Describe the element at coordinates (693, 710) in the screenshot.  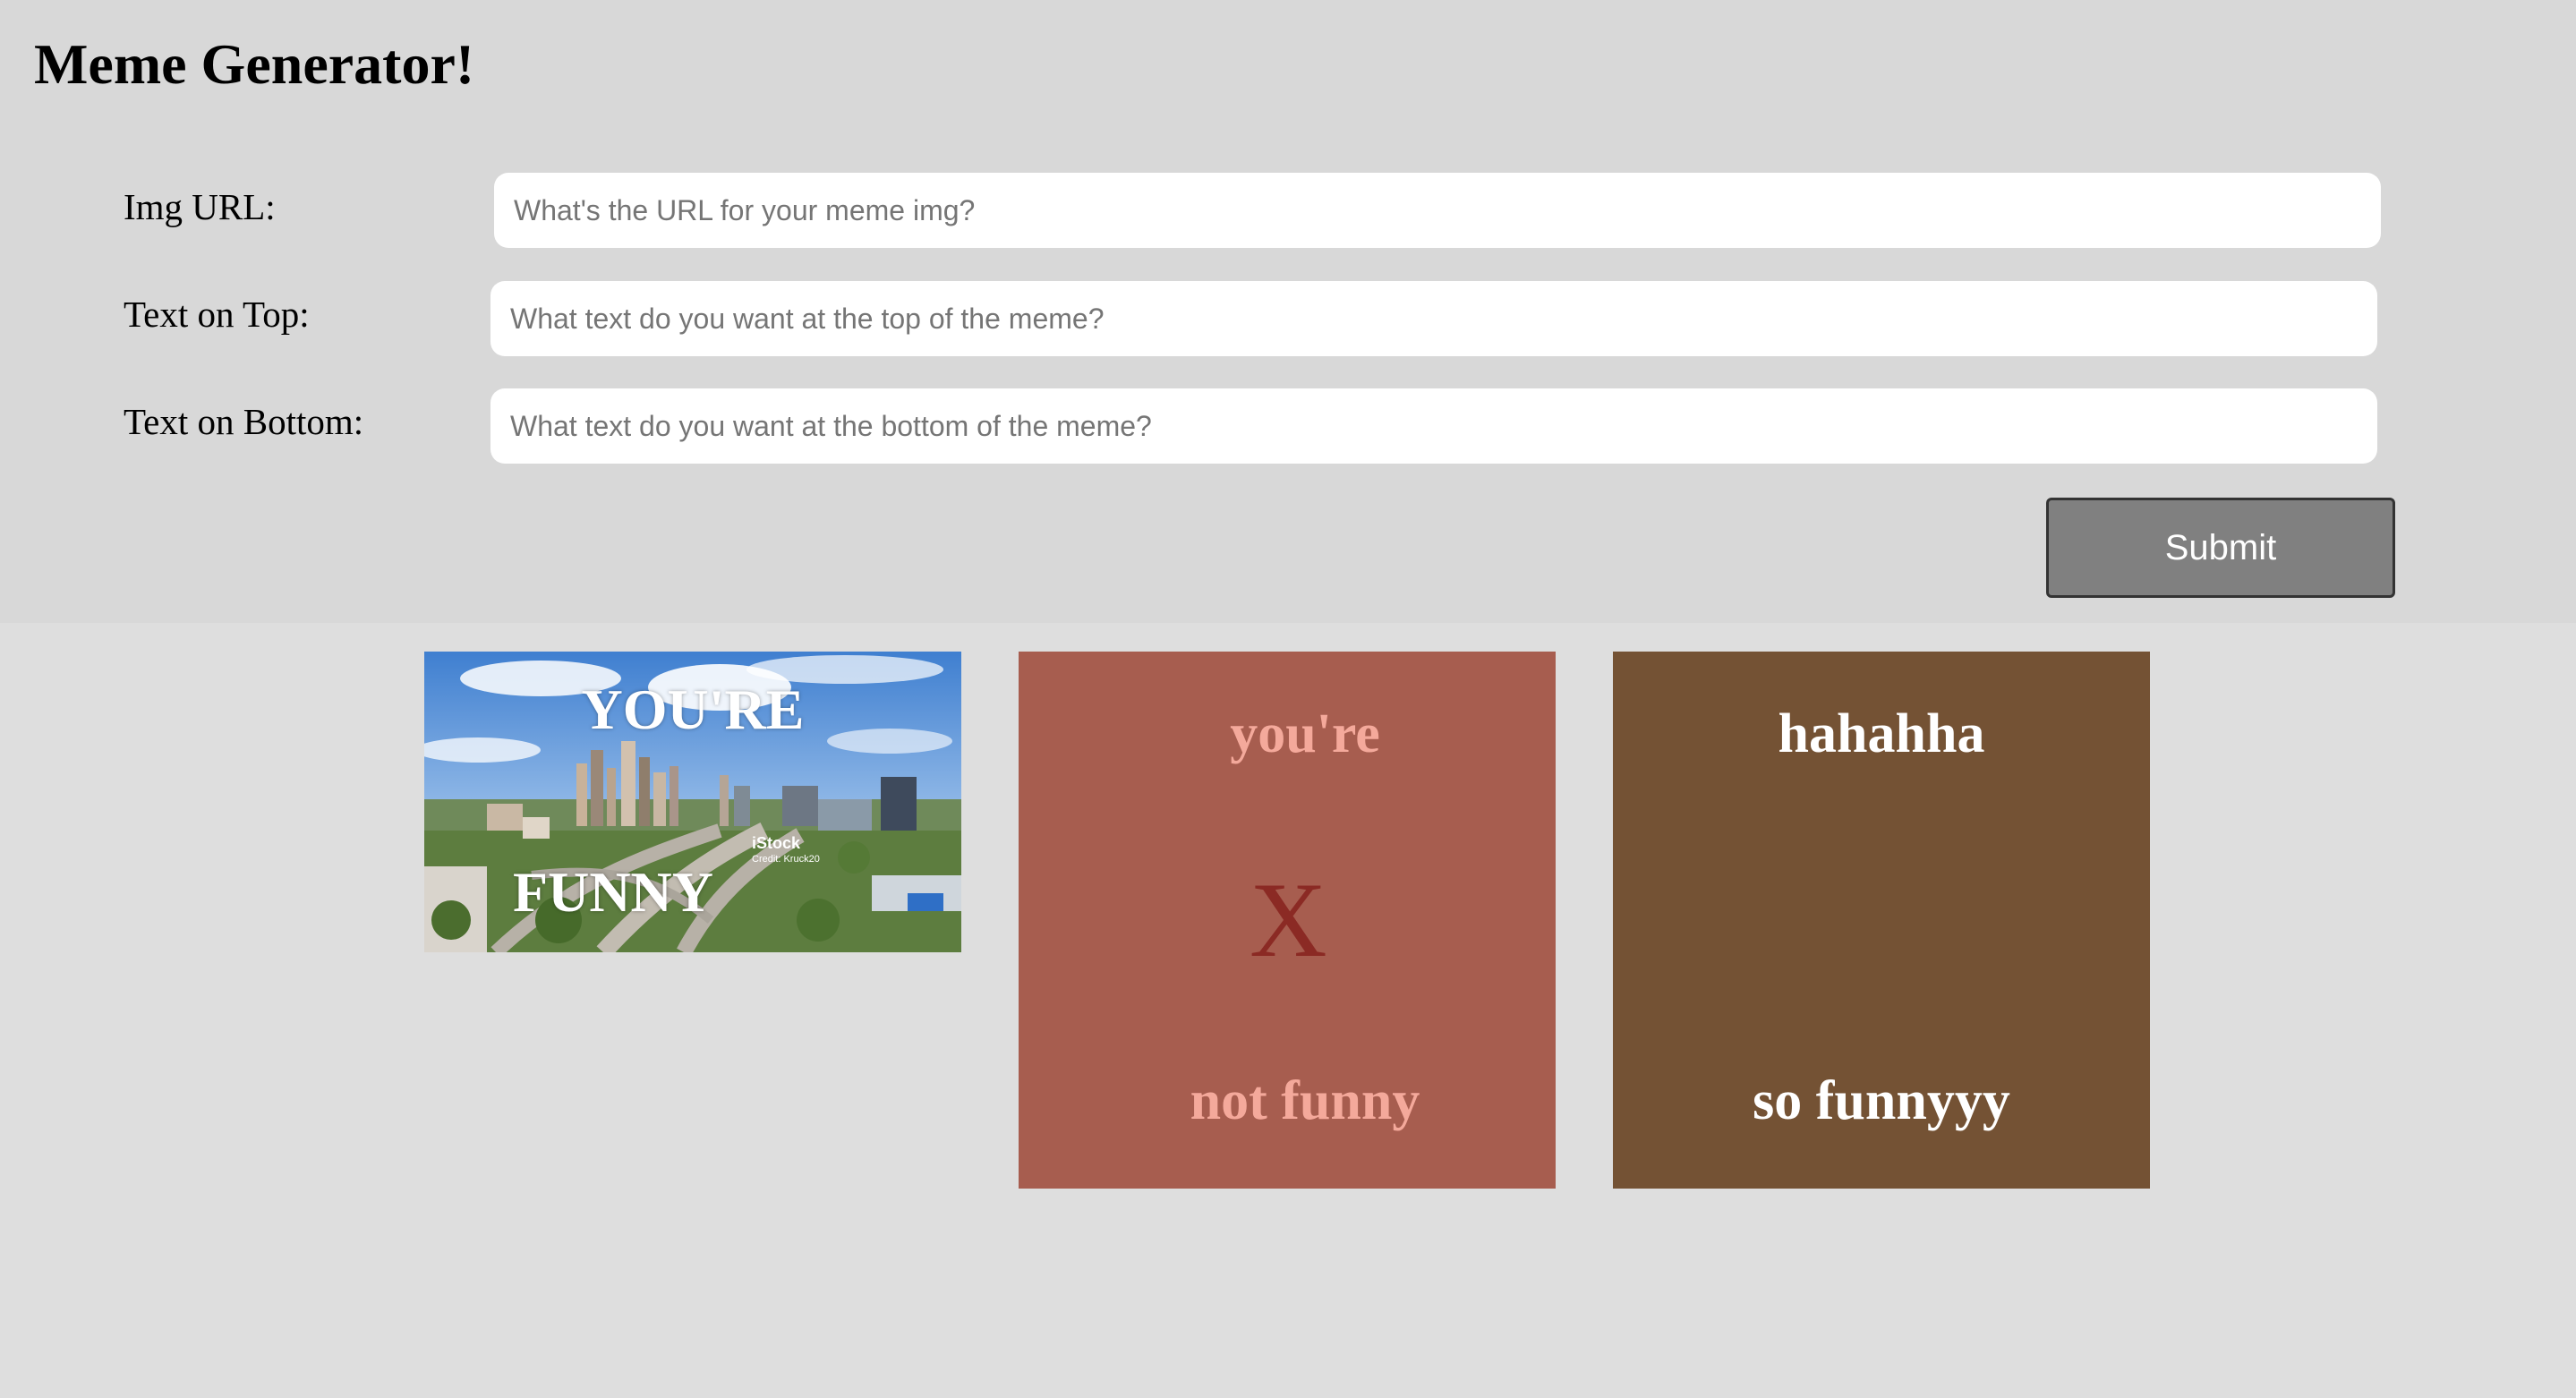
I see `meme-top-text: YOU'RE` at that location.